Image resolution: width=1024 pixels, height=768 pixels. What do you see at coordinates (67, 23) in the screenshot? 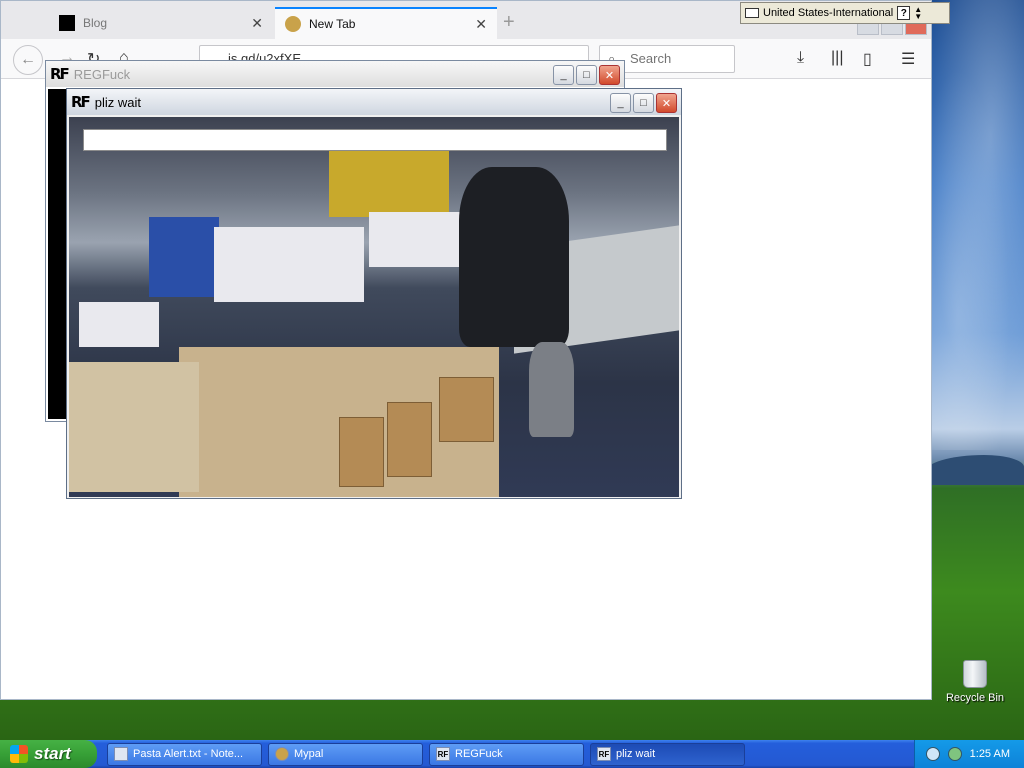
I see `blog-favicon-icon` at bounding box center [67, 23].